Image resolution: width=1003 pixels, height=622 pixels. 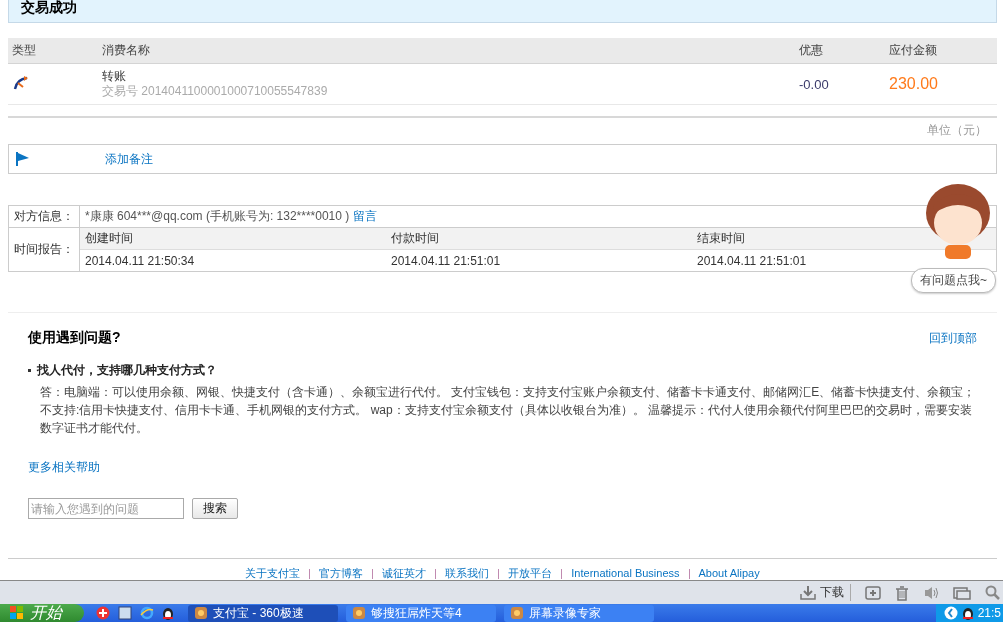 What do you see at coordinates (21, 82) in the screenshot?
I see `transfer-icon` at bounding box center [21, 82].